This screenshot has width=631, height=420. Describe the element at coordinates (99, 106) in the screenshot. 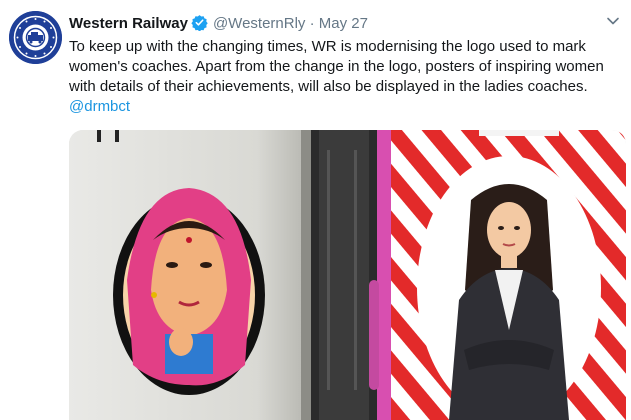

I see `mention-link: @drmbct` at that location.